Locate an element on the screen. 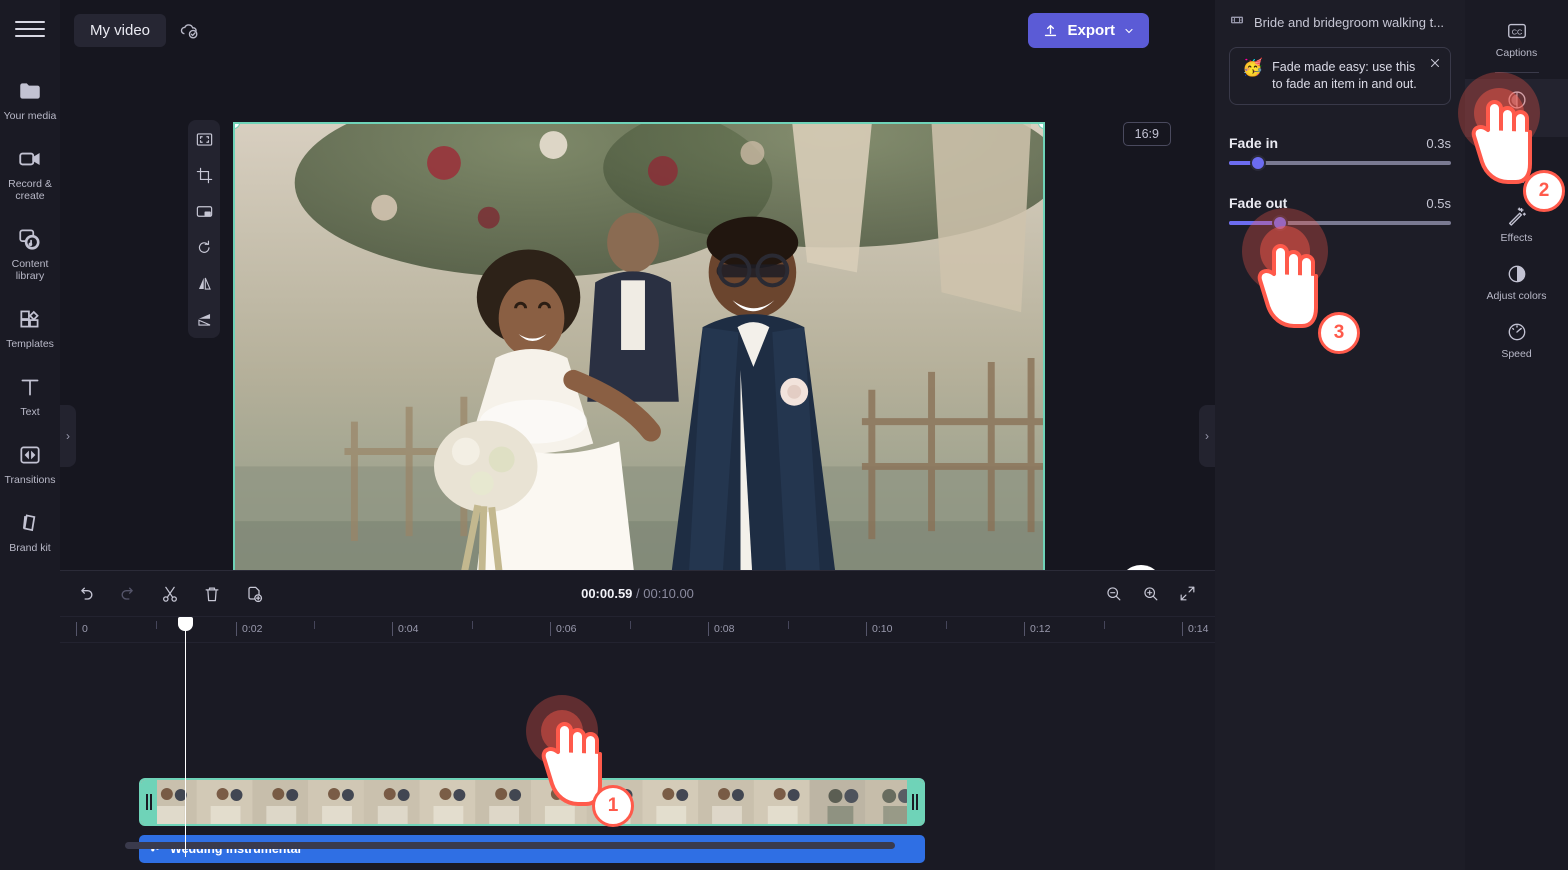 The image size is (1568, 870). zoom-out-icon is located at coordinates (1113, 593).